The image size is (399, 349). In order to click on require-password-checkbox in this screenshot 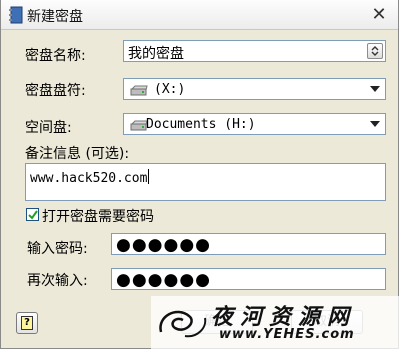, I will do `click(32, 214)`.